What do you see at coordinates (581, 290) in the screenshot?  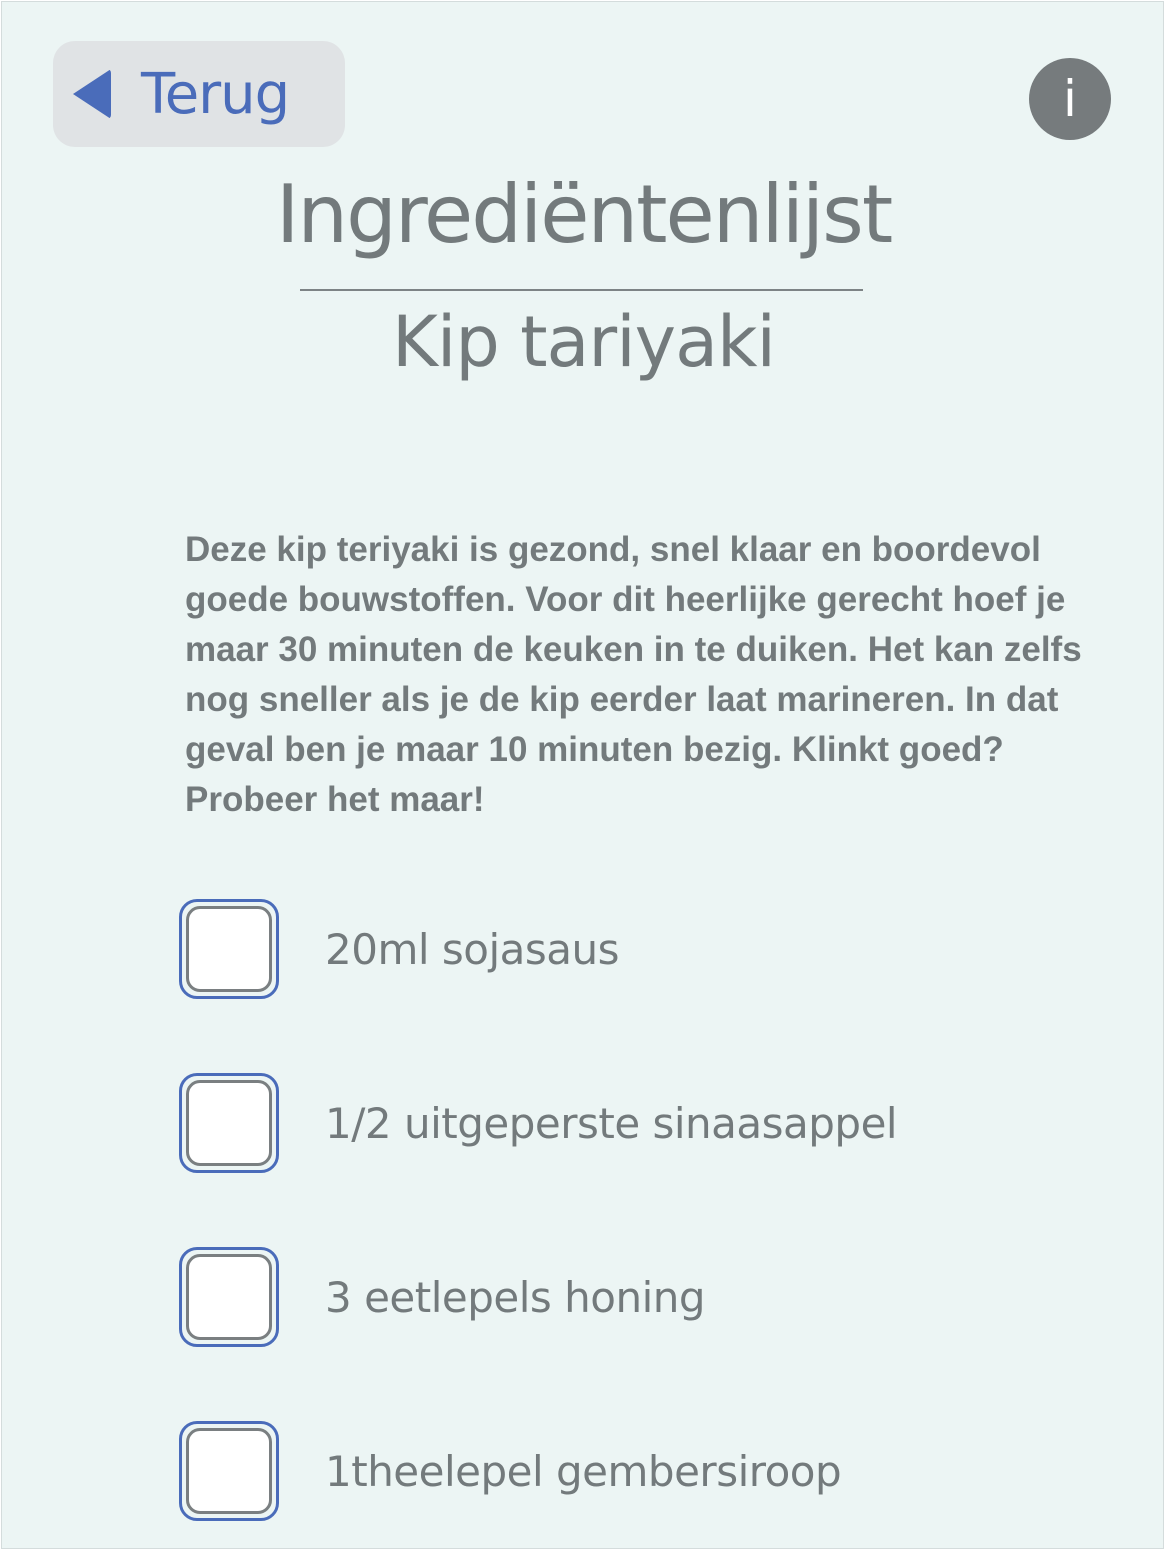 I see `title-divider` at bounding box center [581, 290].